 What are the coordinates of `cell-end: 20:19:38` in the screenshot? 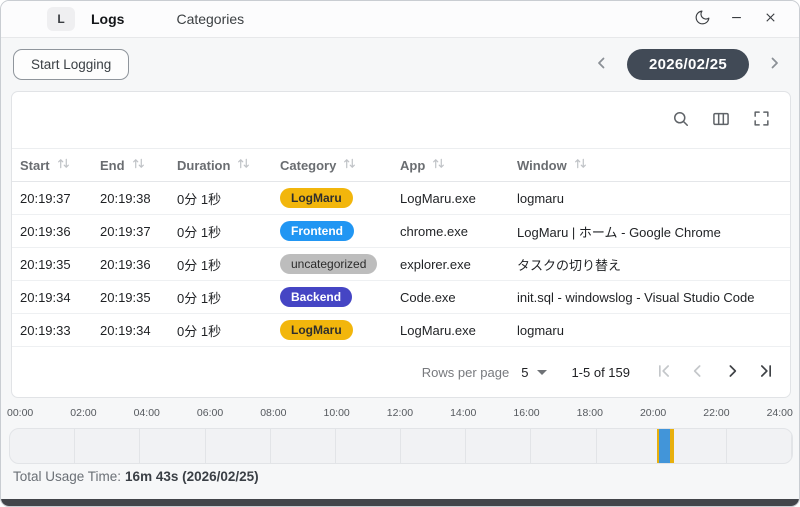 It's located at (125, 198).